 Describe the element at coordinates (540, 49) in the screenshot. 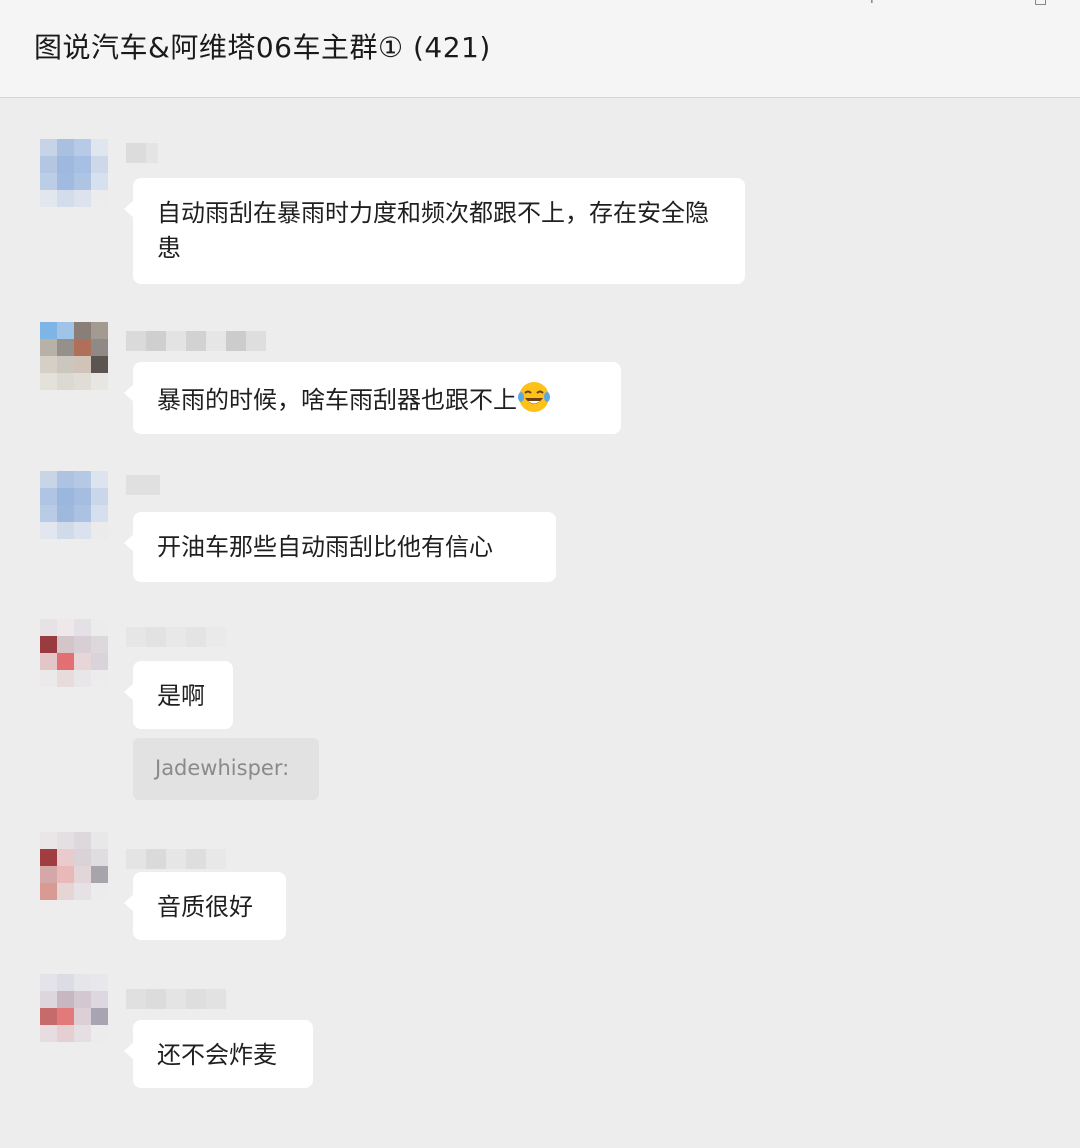

I see `chat-header: 图说汽车&阿维塔06车主群① (421) + □` at that location.